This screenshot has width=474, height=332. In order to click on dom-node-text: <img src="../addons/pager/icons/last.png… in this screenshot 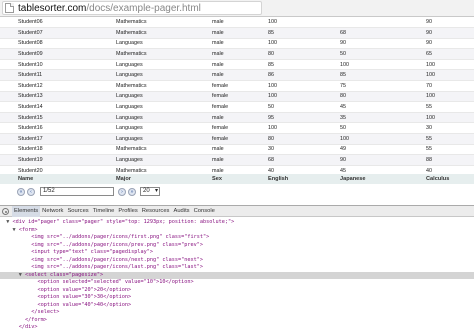, I will do `click(117, 267)`.